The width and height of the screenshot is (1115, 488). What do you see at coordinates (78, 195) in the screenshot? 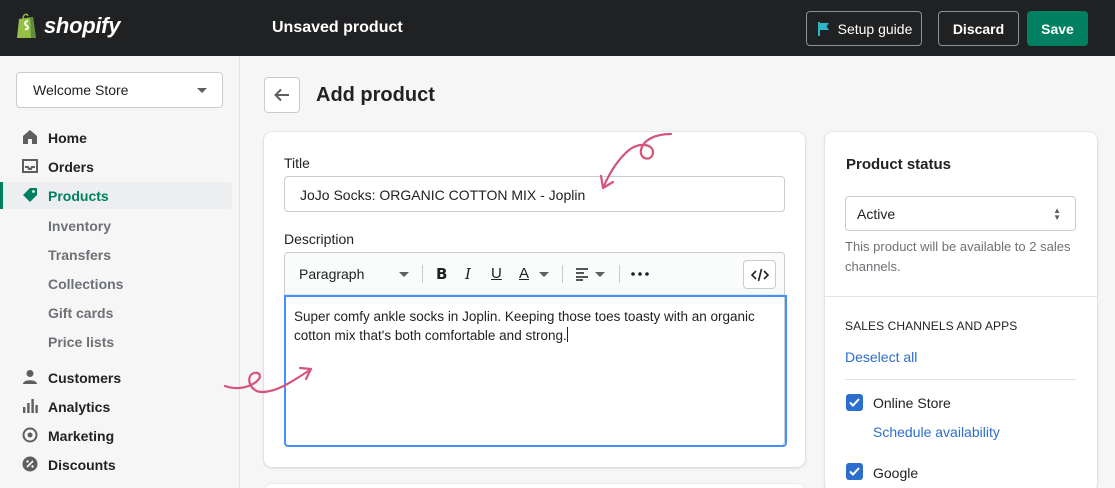
I see `sidebar-item-label: Products` at bounding box center [78, 195].